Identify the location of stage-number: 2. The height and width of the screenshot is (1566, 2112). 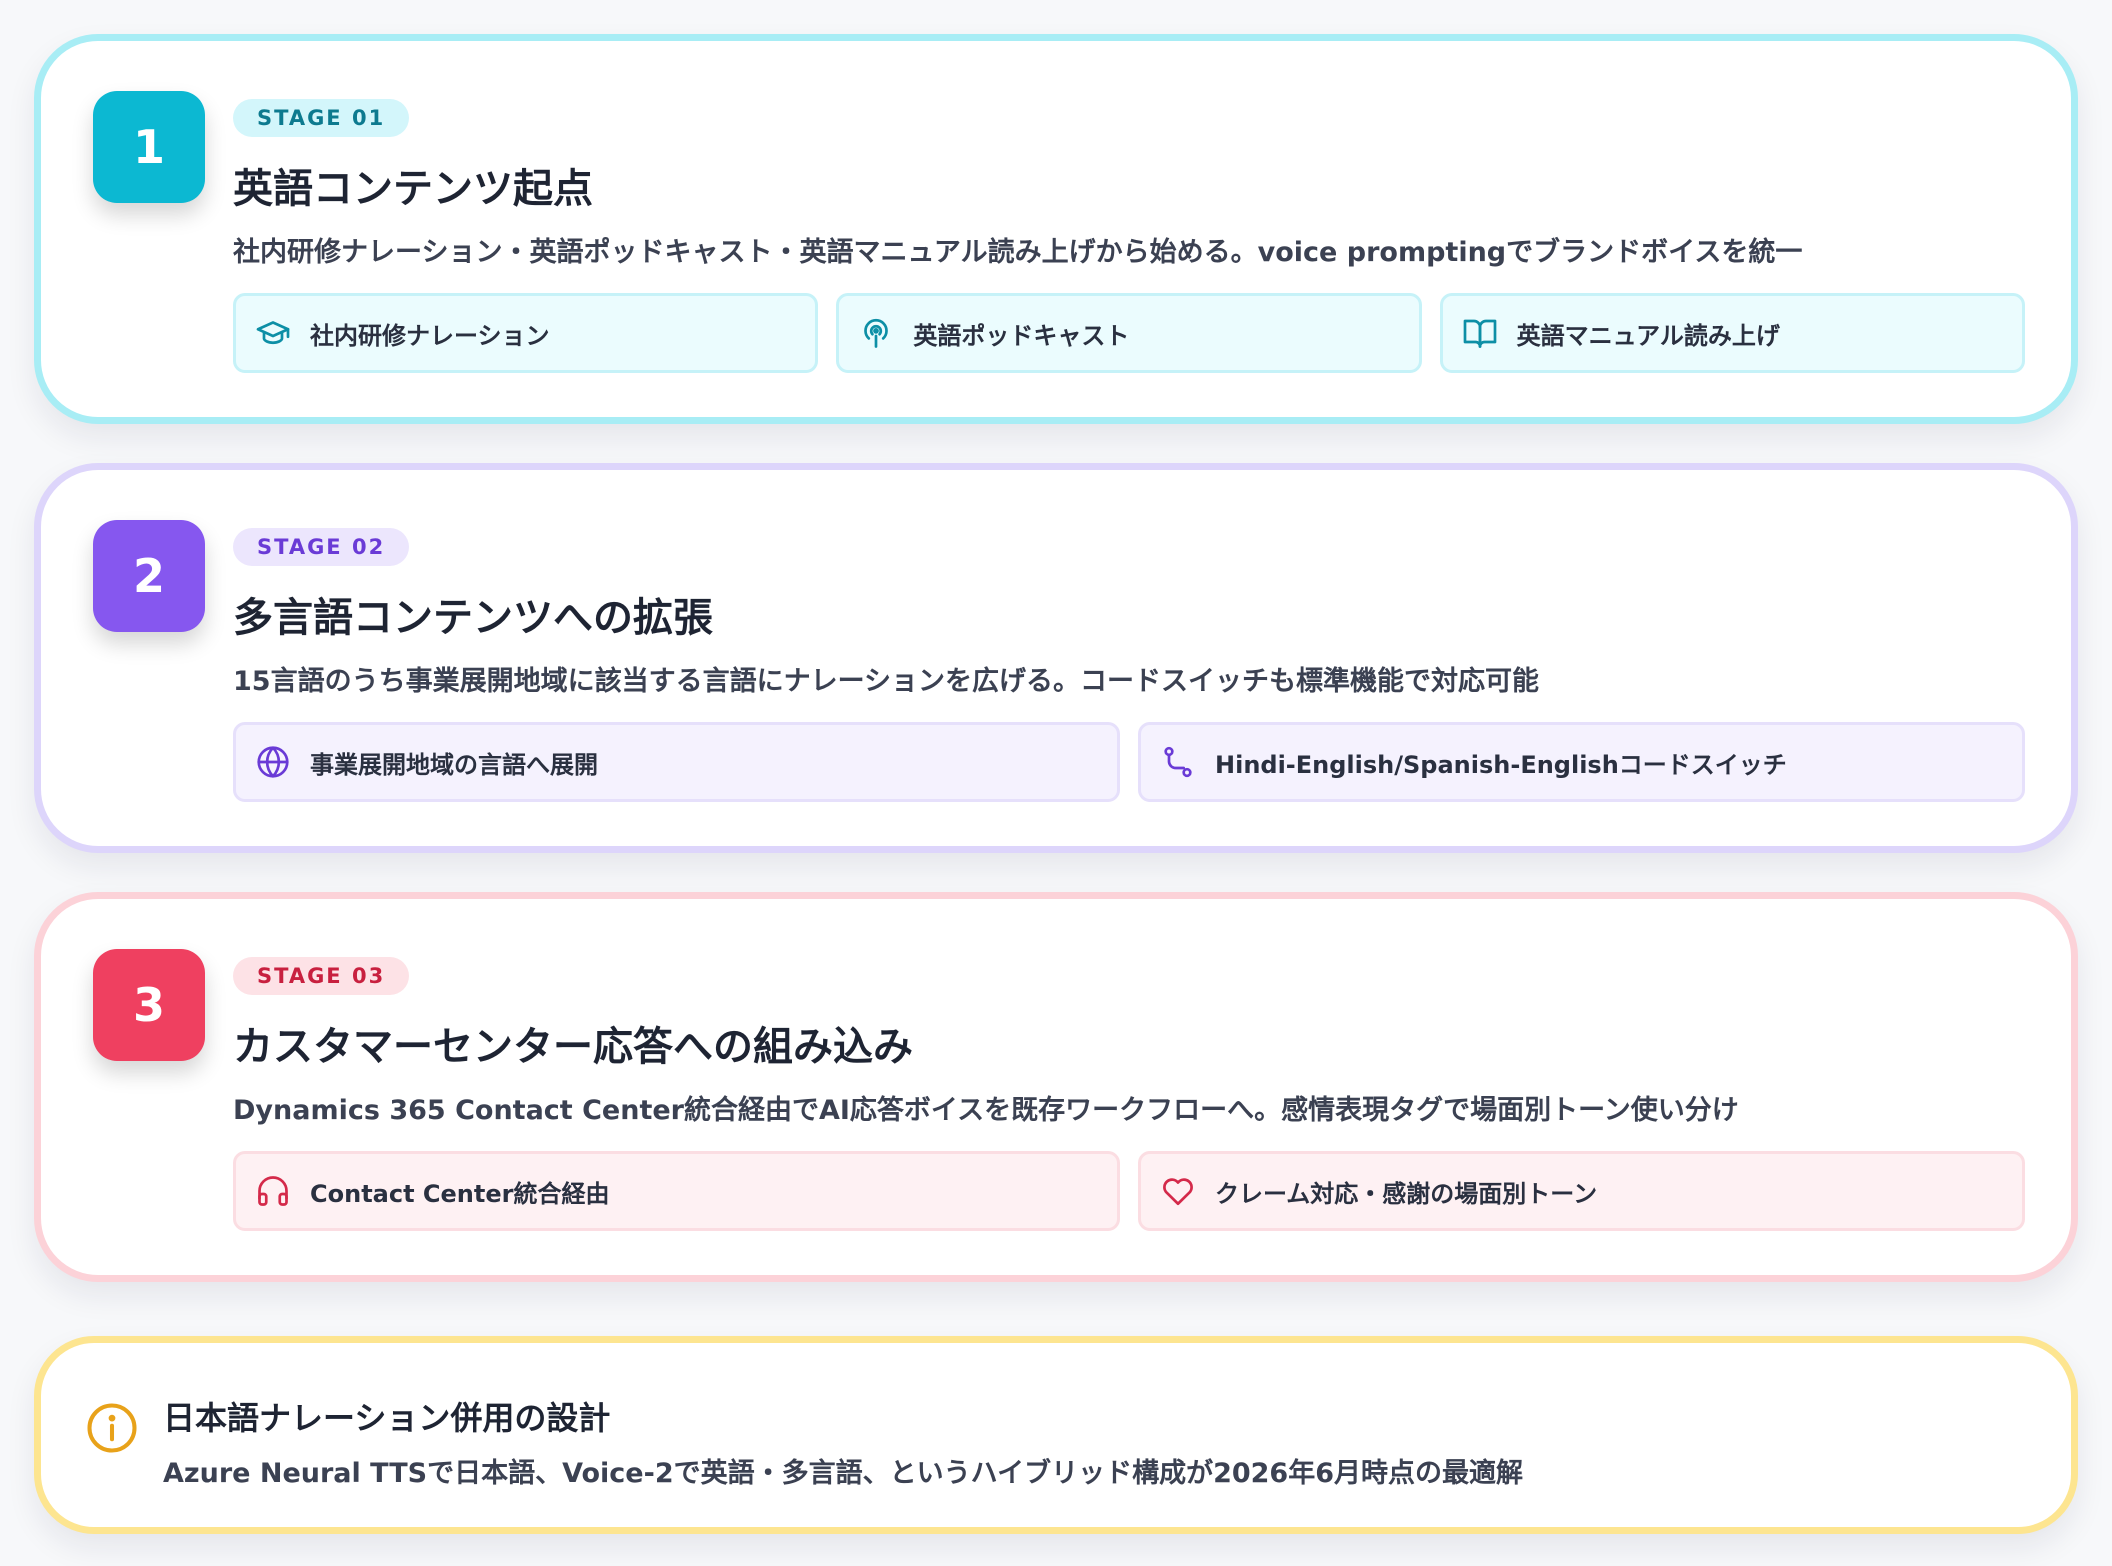
(149, 576).